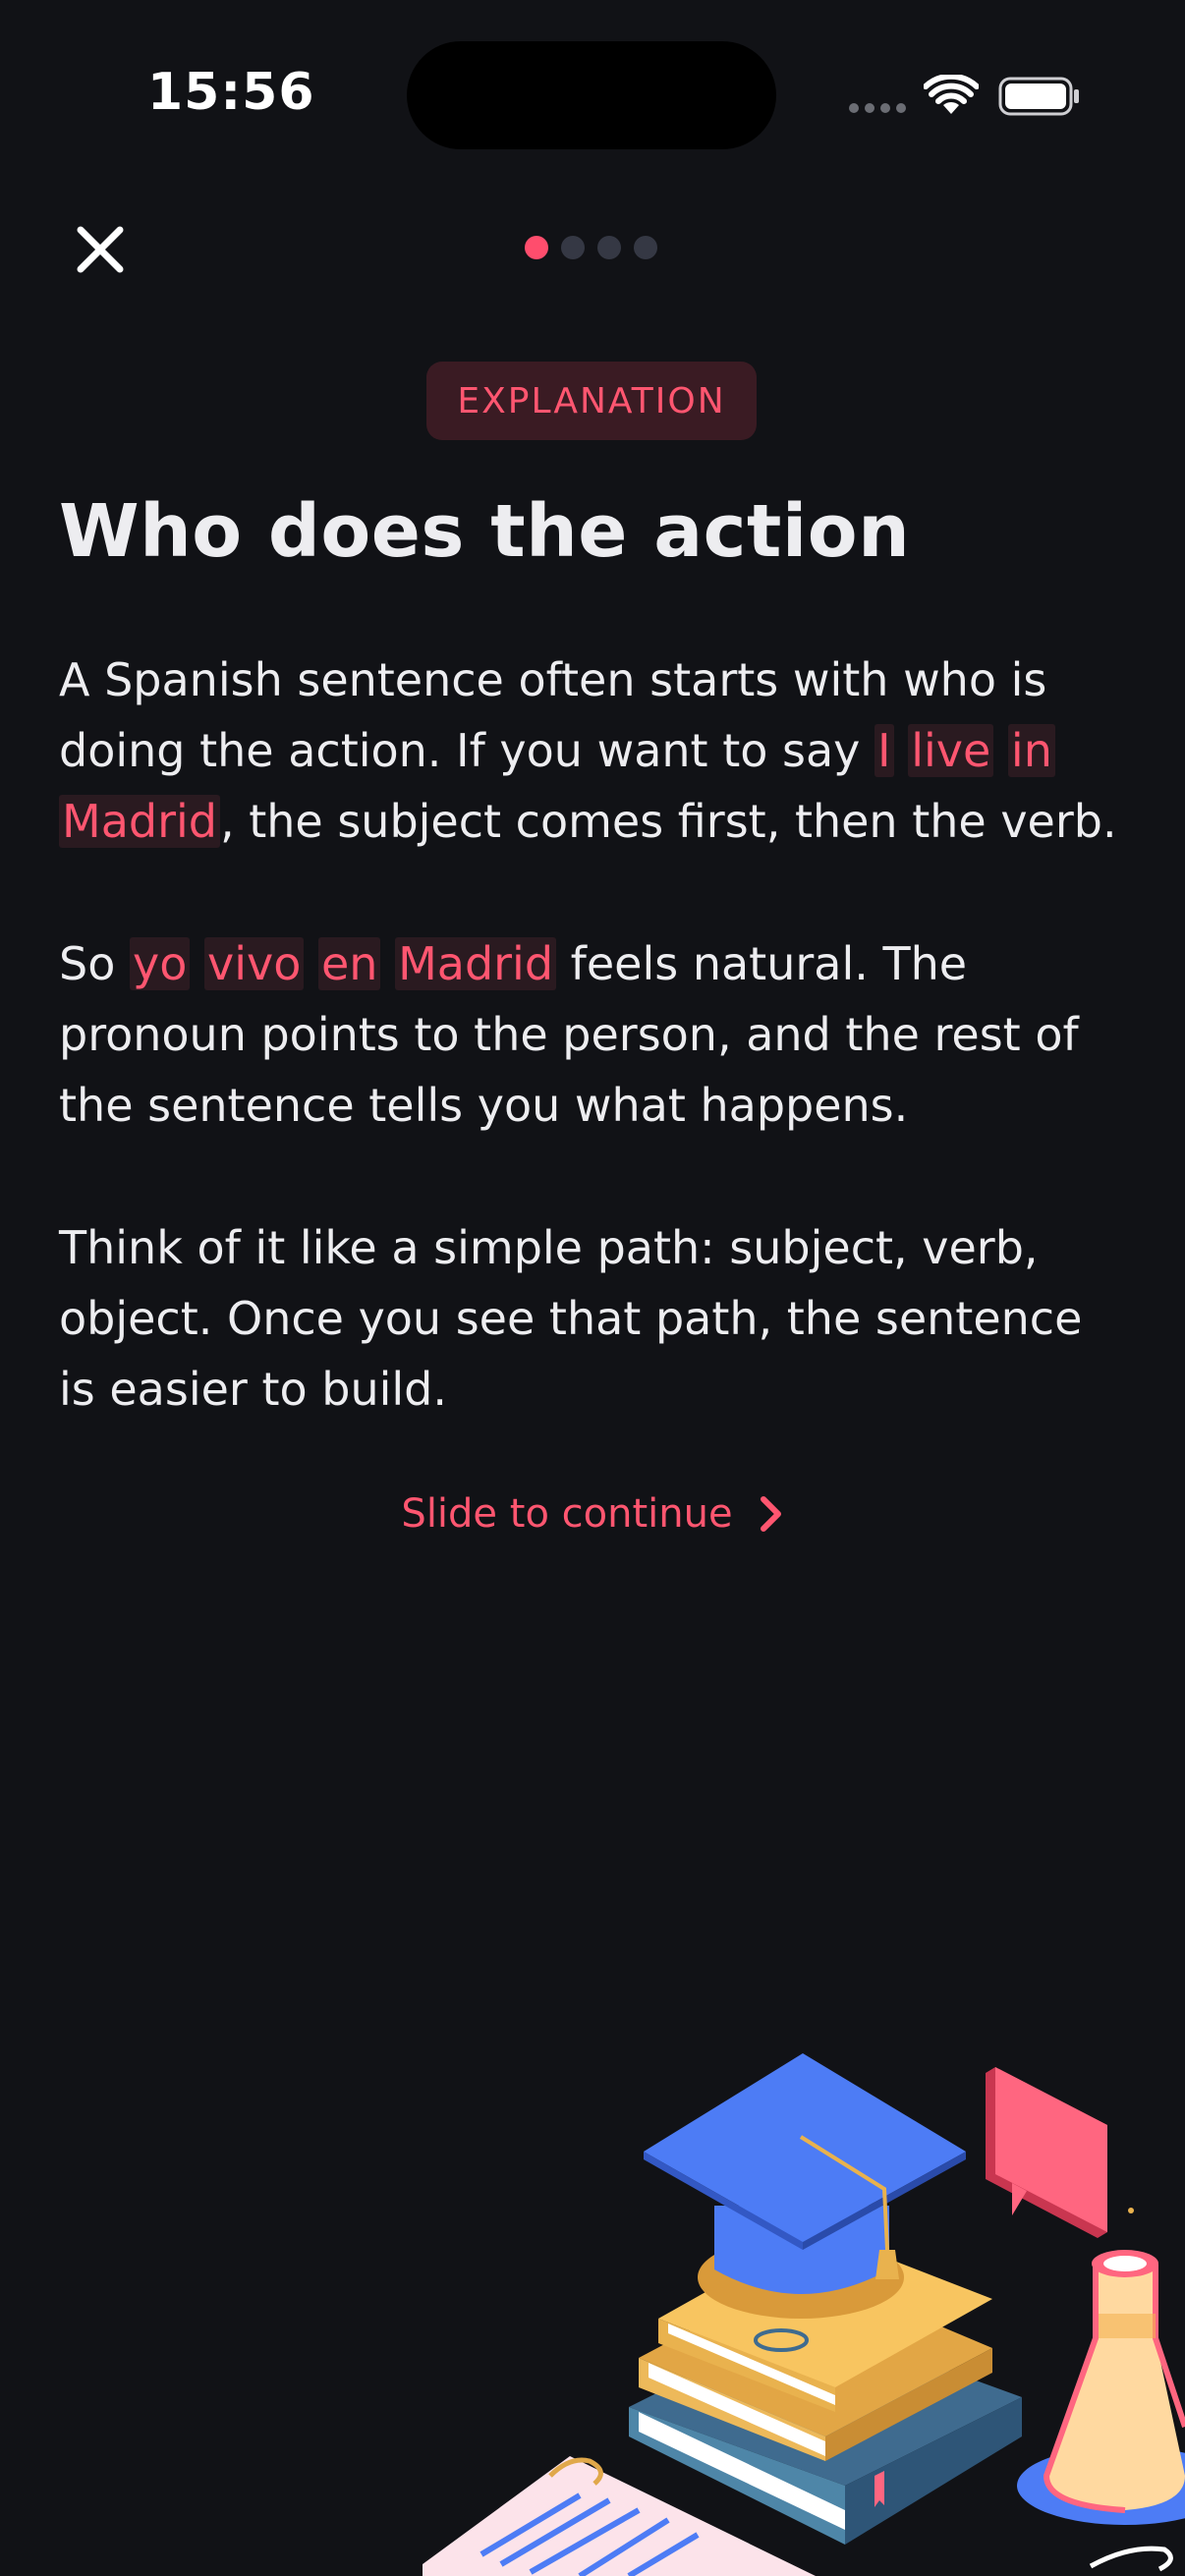 The width and height of the screenshot is (1185, 2576). I want to click on highlighted-word: en, so click(349, 963).